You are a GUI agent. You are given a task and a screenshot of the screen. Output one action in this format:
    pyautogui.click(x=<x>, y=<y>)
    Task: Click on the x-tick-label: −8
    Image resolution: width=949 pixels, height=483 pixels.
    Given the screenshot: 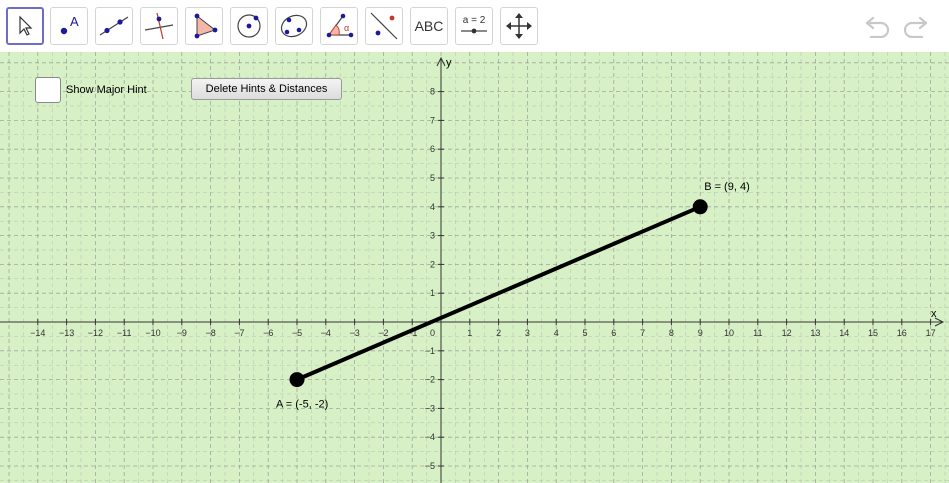 What is the action you would take?
    pyautogui.click(x=210, y=333)
    